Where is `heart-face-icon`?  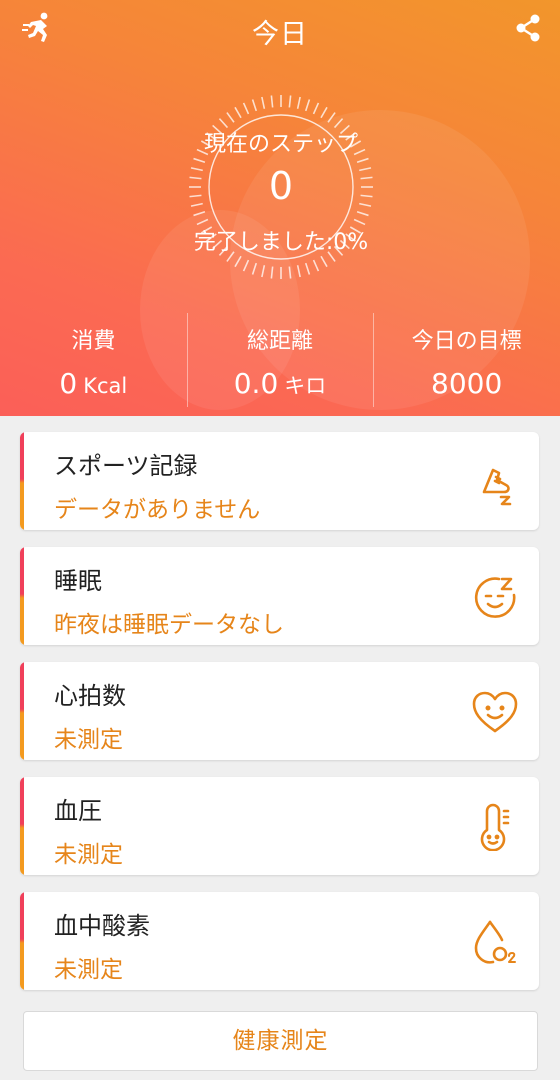 heart-face-icon is located at coordinates (495, 712).